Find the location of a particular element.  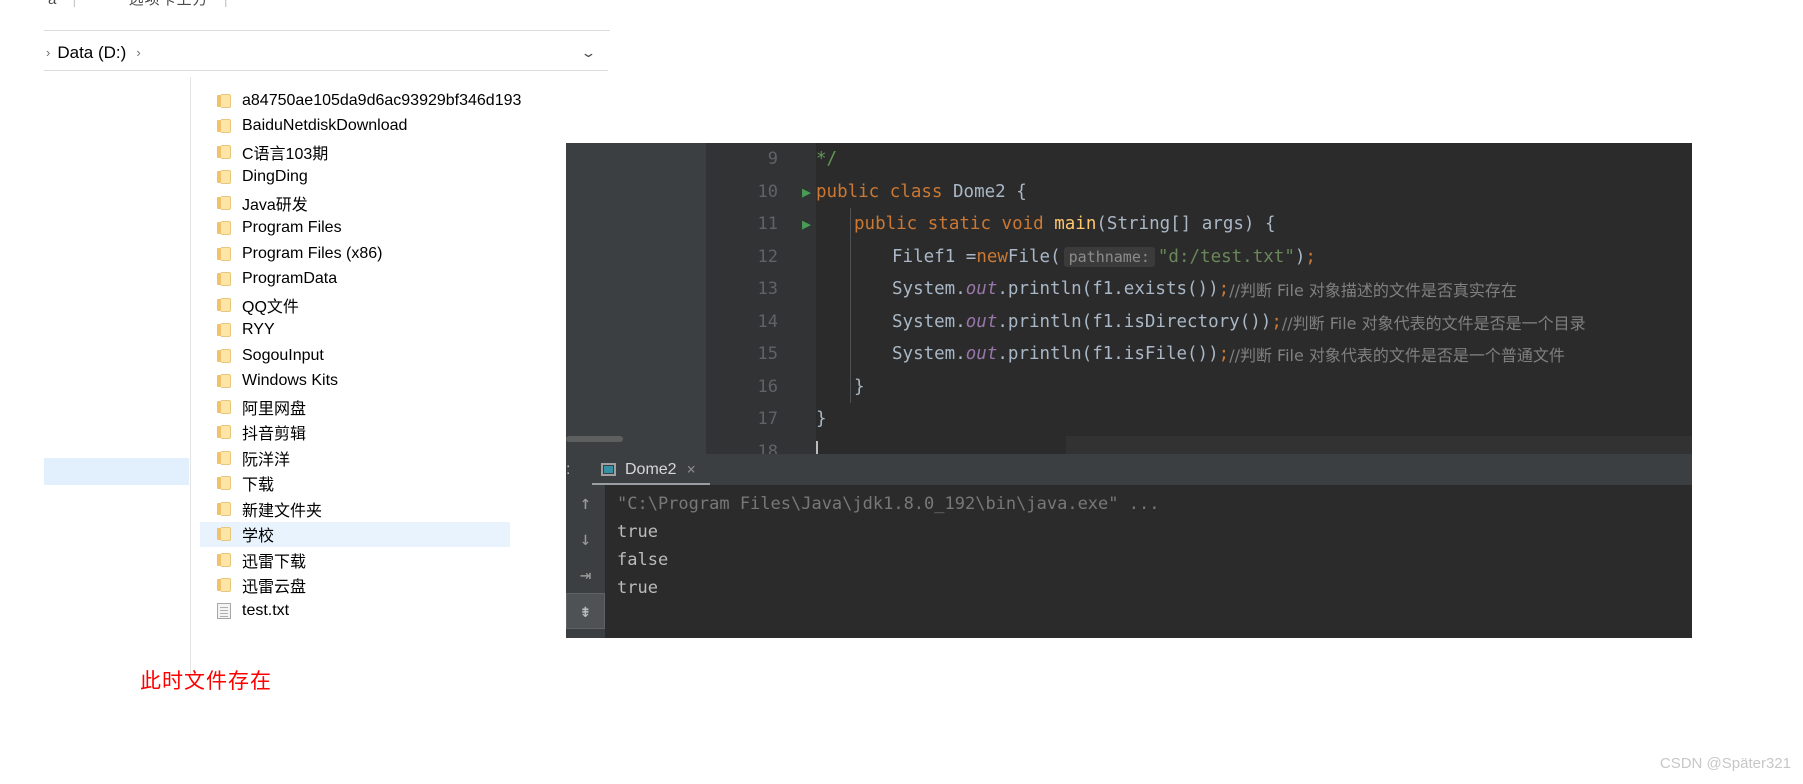

text-caret is located at coordinates (817, 447).